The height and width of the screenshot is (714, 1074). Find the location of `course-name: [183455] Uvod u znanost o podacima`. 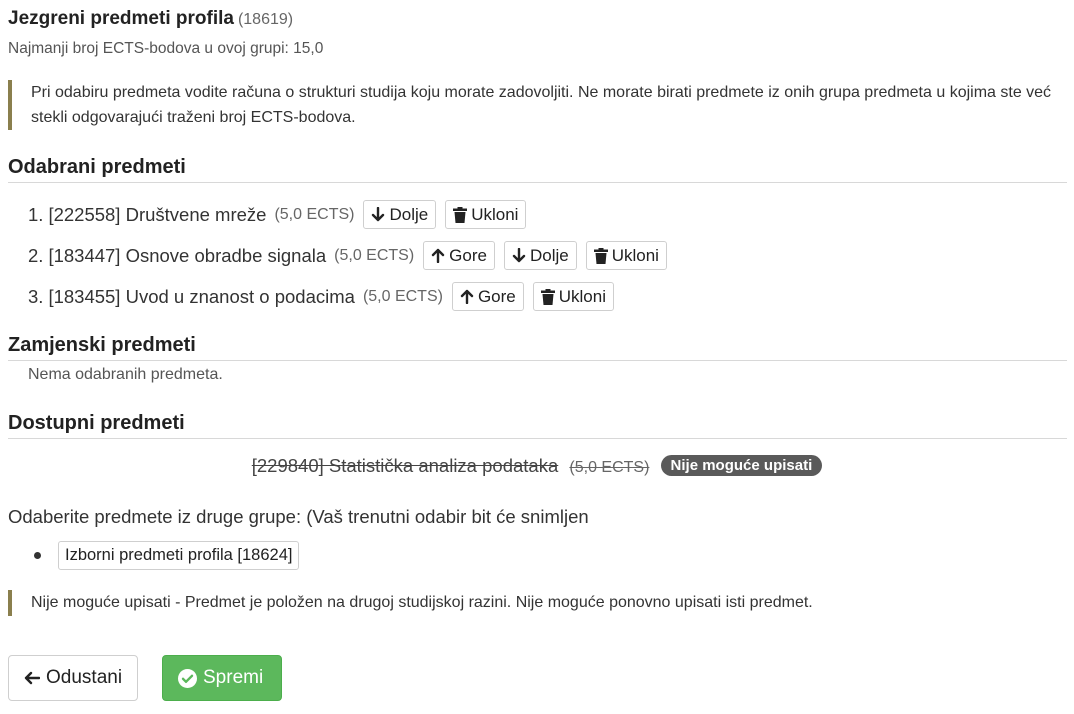

course-name: [183455] Uvod u znanost o podacima is located at coordinates (201, 296).